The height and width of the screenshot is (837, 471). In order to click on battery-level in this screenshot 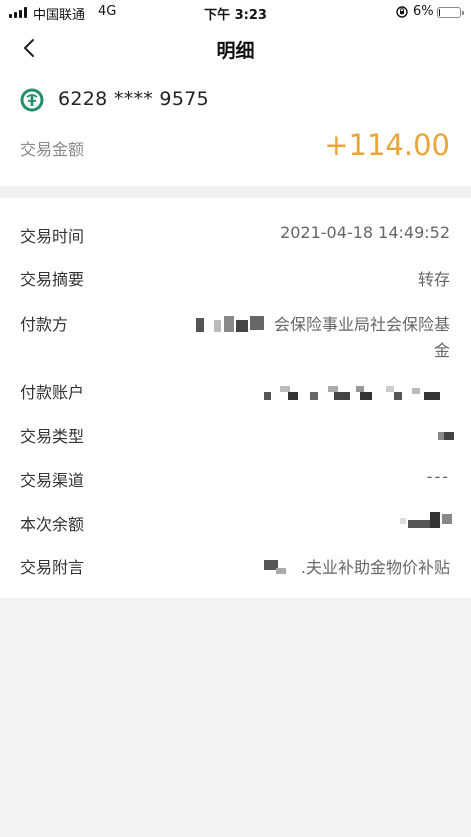, I will do `click(439, 12)`.